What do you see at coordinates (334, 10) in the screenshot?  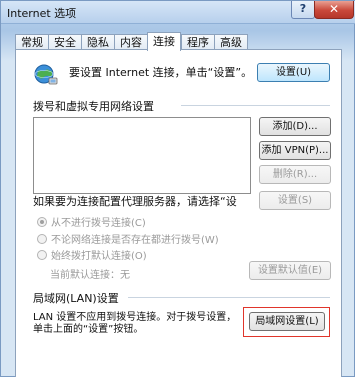 I see `close-button: ✕` at bounding box center [334, 10].